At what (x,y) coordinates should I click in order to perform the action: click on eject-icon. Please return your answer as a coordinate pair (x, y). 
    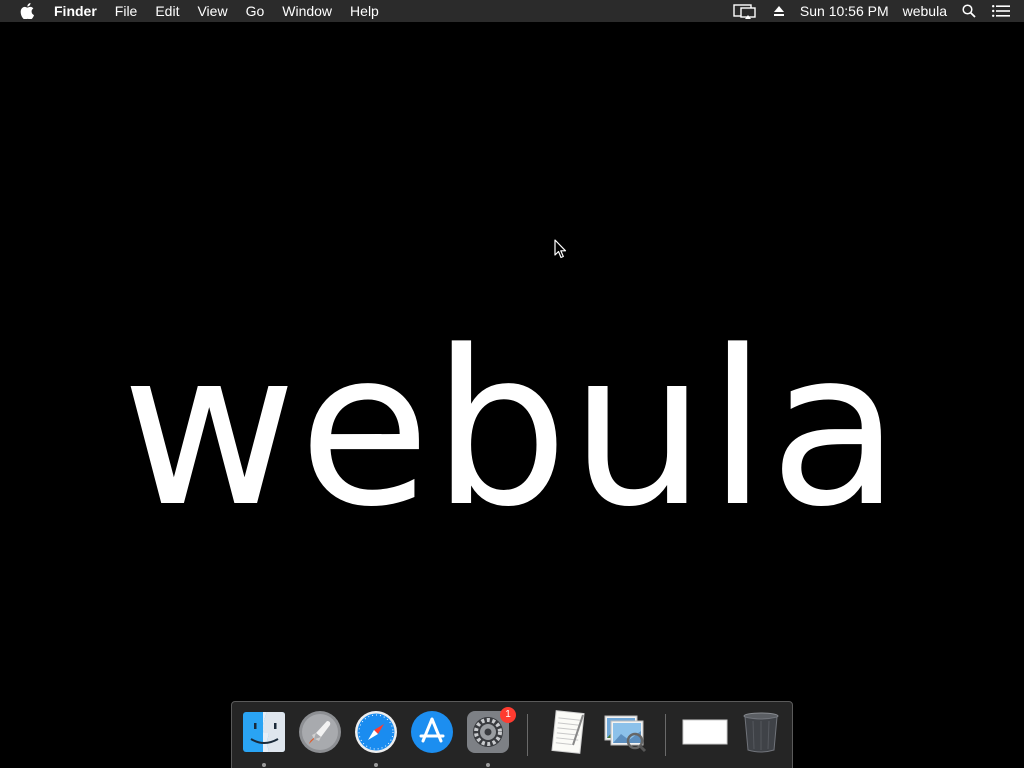
    Looking at the image, I should click on (779, 11).